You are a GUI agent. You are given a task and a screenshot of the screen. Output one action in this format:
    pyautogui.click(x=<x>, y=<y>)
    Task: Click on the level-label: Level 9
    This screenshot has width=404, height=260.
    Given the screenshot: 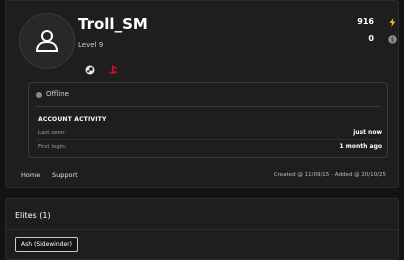 What is the action you would take?
    pyautogui.click(x=91, y=45)
    